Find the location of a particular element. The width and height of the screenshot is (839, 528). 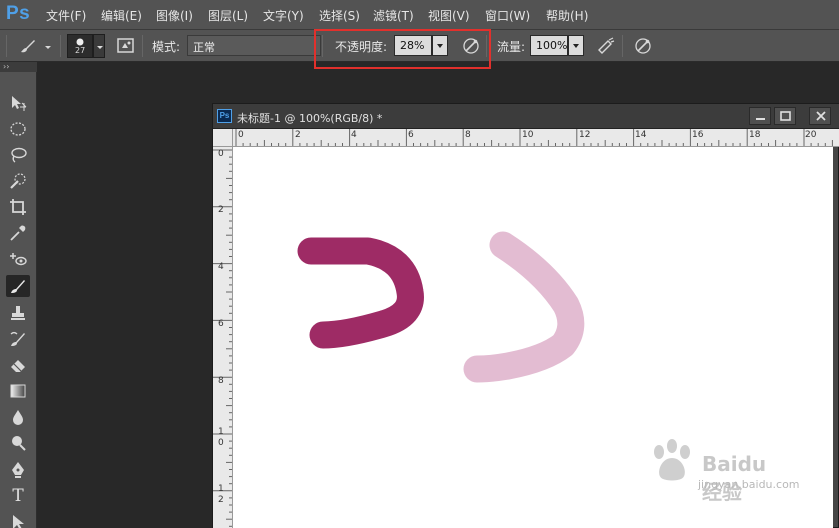

history-brush-tool-icon is located at coordinates (18, 339).